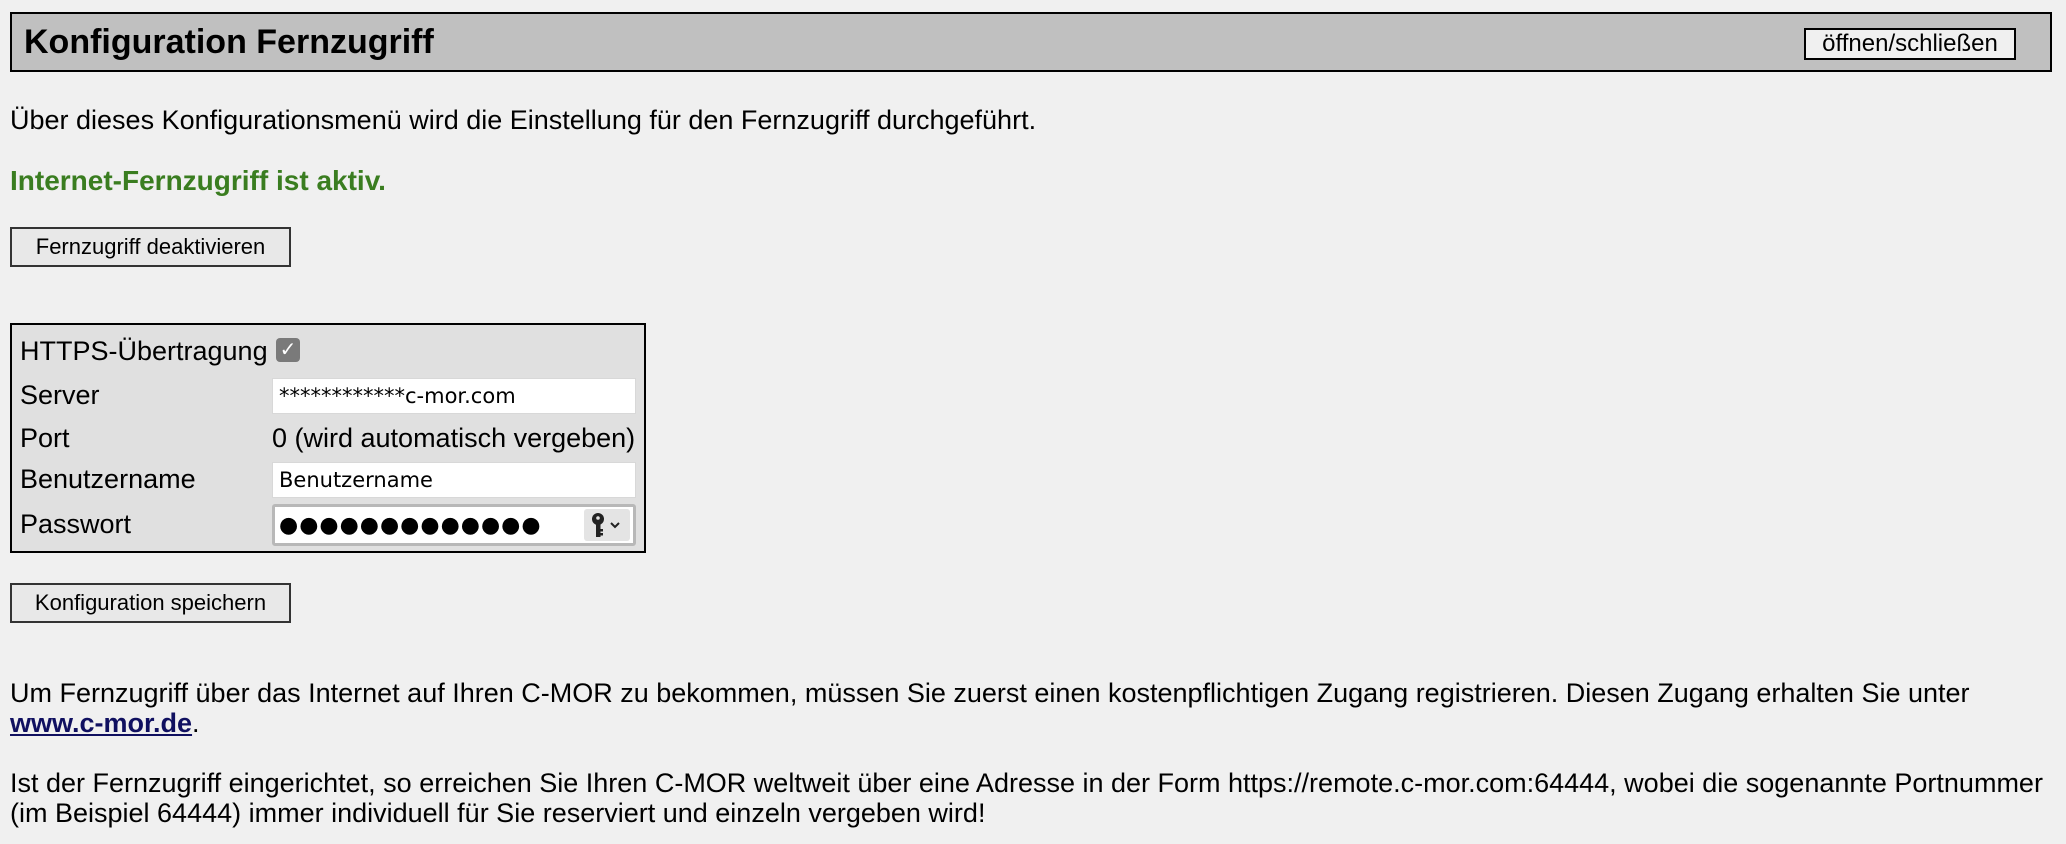  I want to click on https-label: HTTPS-Übertragung, so click(144, 351).